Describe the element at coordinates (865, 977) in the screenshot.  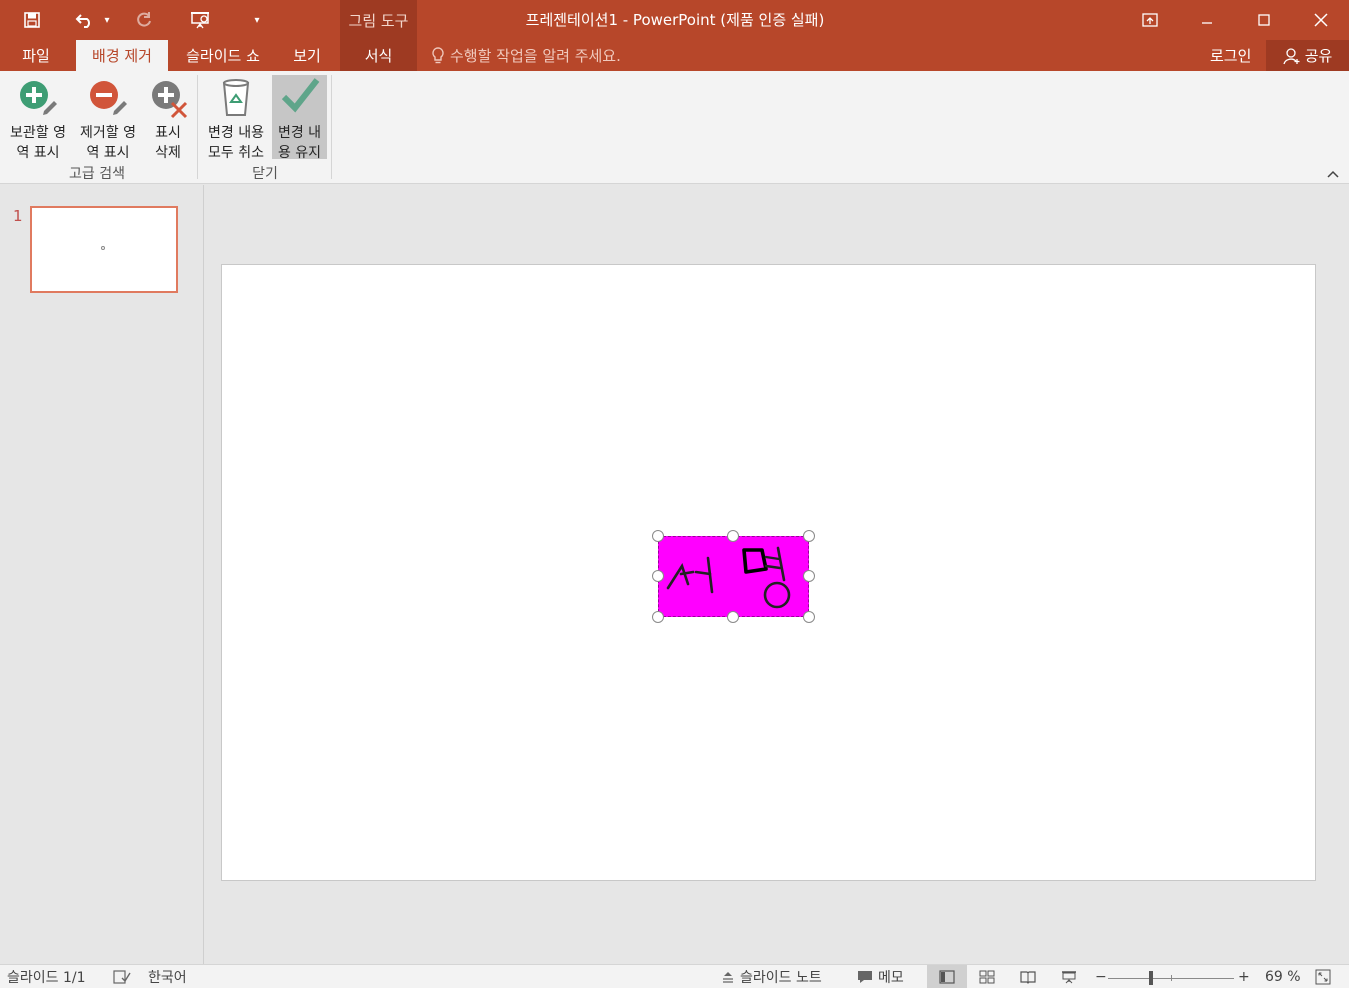
I see `comment-icon` at that location.